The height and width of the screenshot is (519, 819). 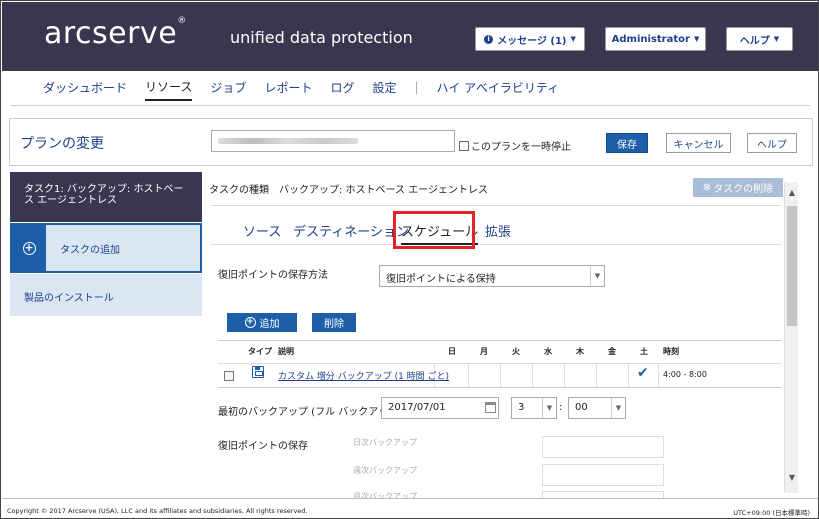 I want to click on monthly-backup-label: 月次バックアップ, so click(x=385, y=495).